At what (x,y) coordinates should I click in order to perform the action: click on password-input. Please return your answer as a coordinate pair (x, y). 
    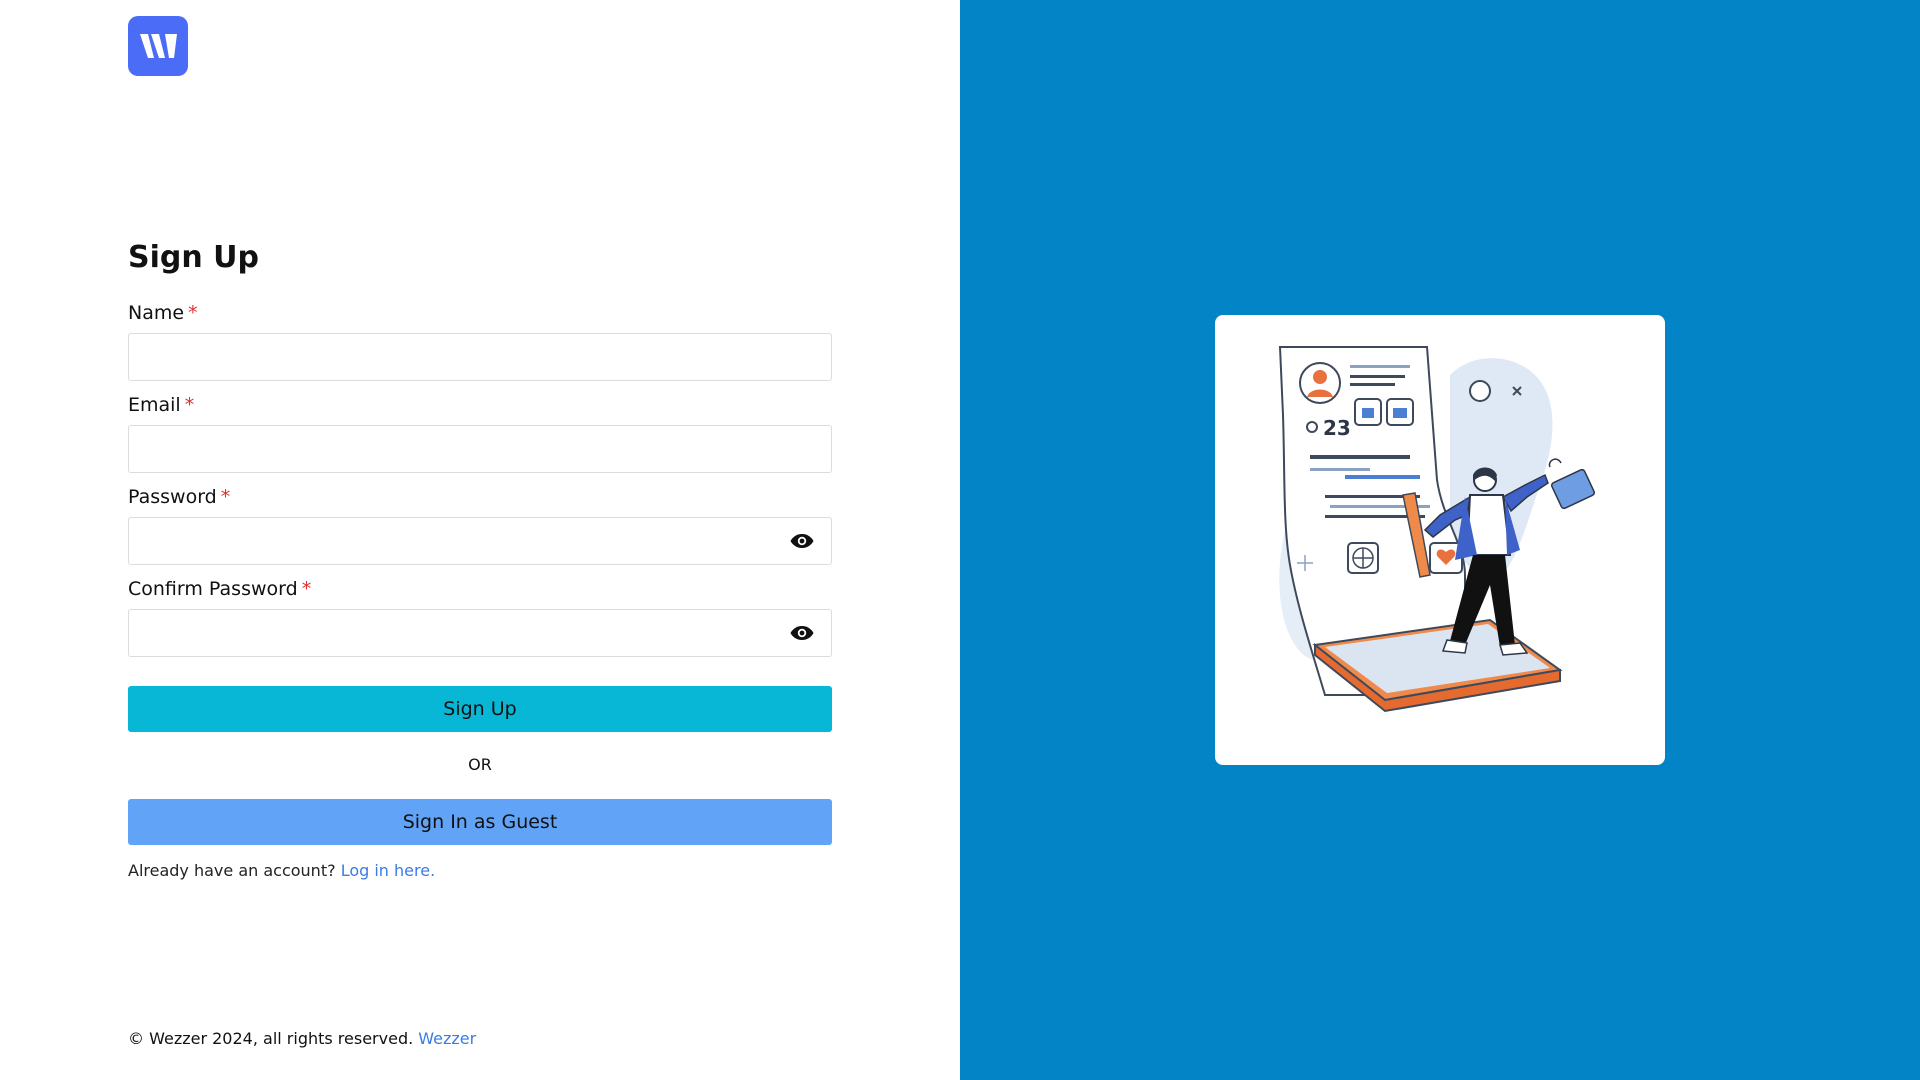
    Looking at the image, I should click on (480, 541).